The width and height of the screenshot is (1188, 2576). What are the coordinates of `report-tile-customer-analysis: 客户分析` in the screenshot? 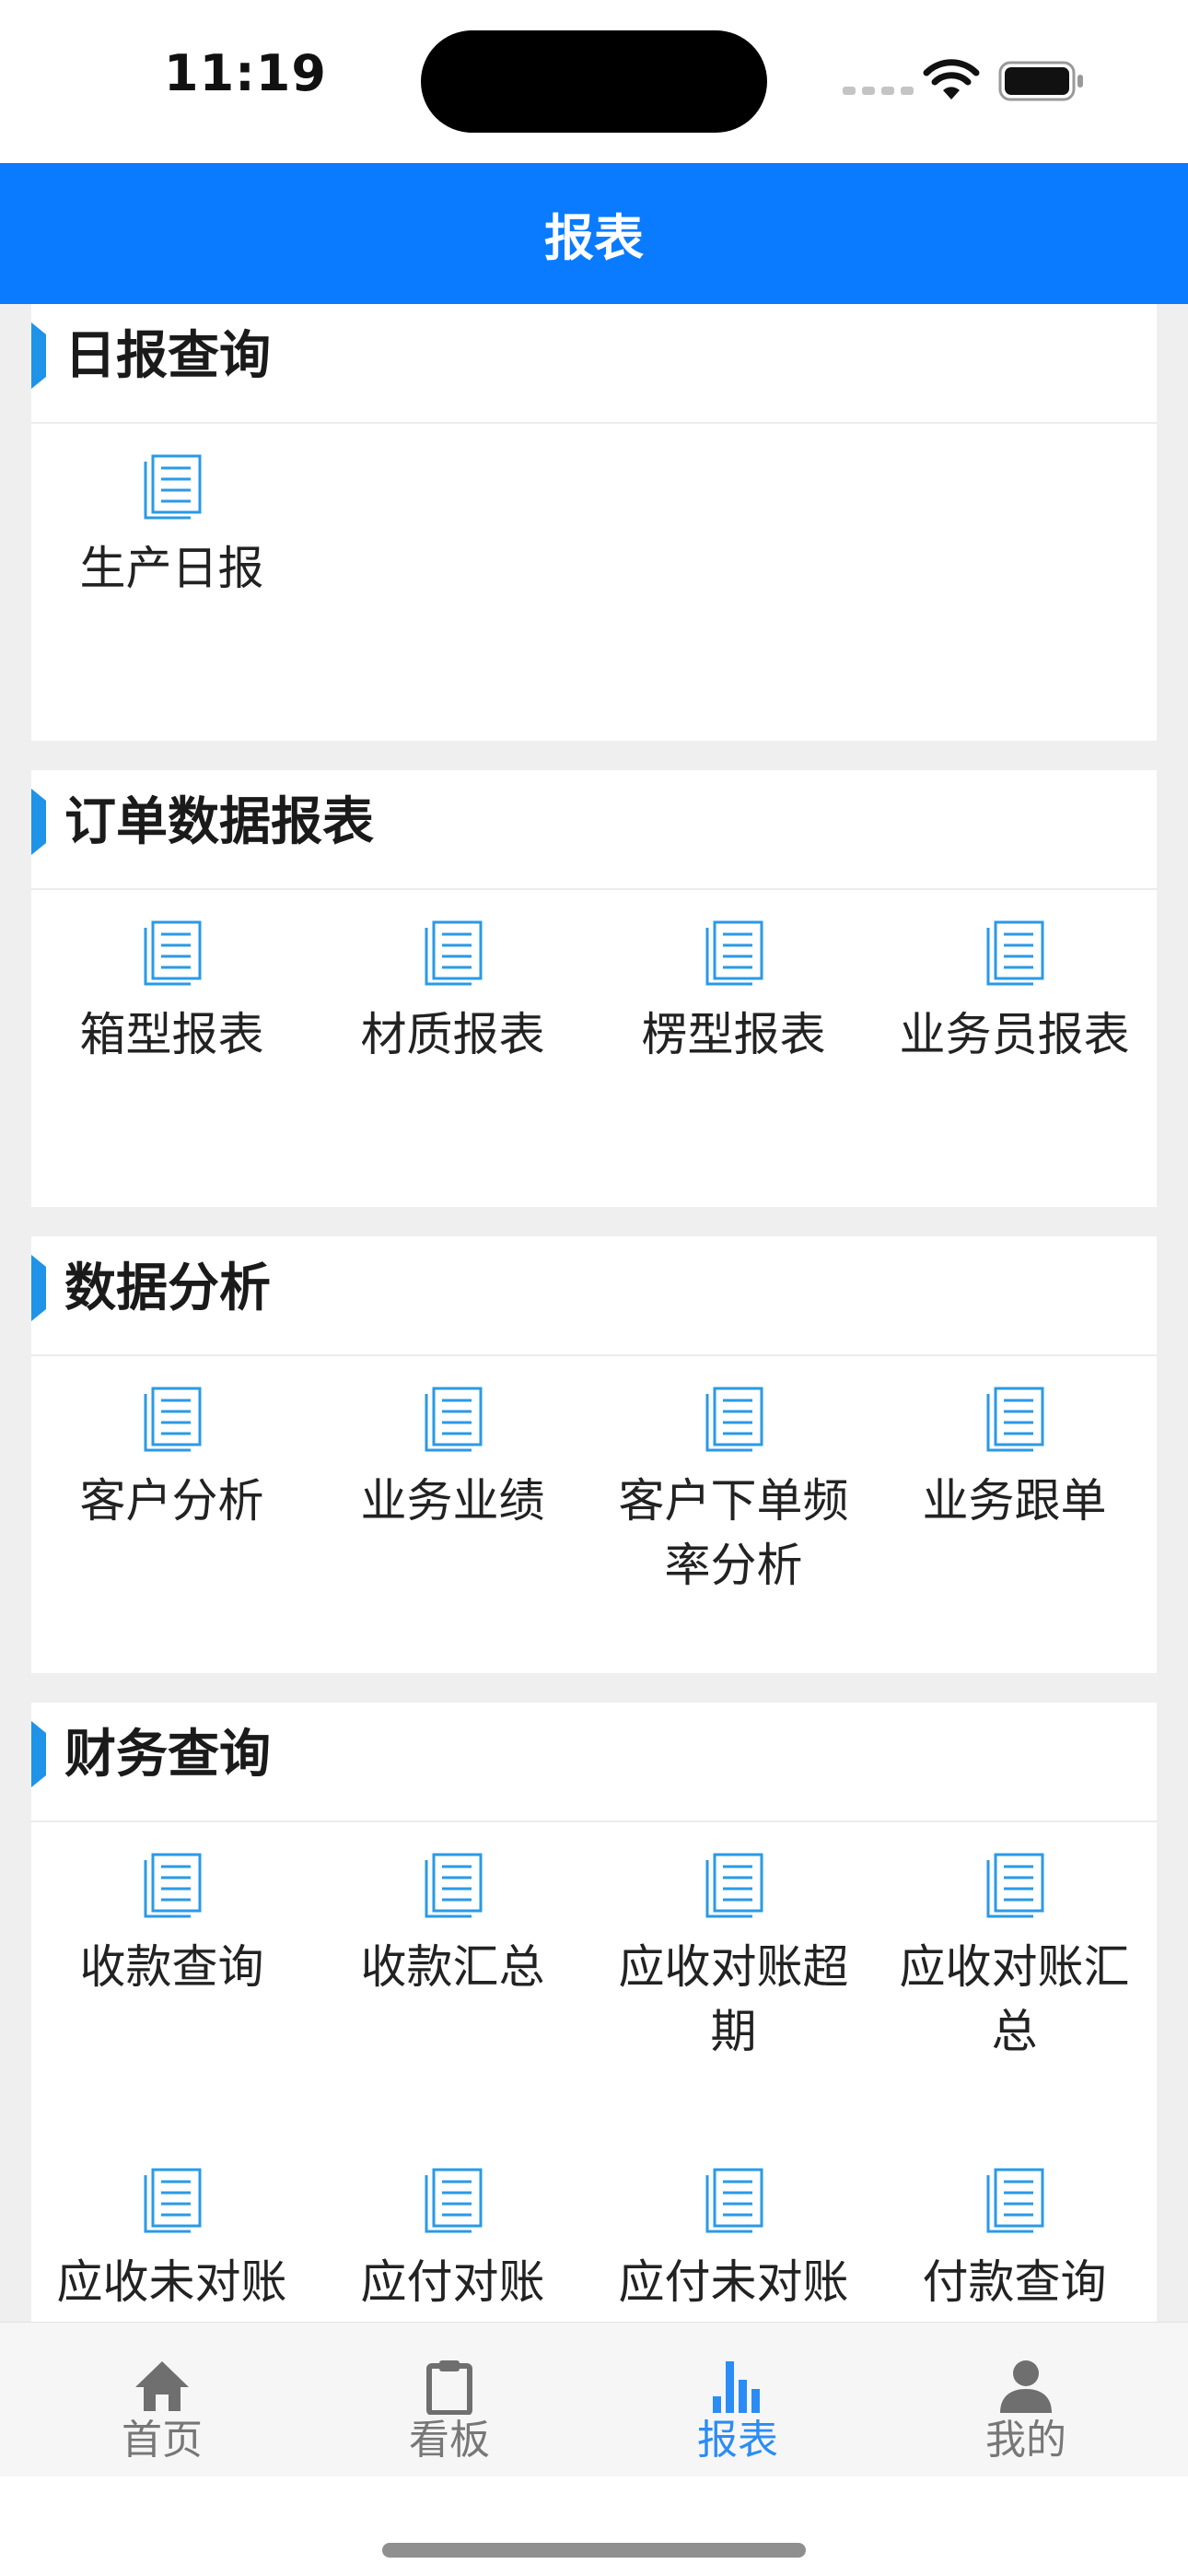 It's located at (172, 1524).